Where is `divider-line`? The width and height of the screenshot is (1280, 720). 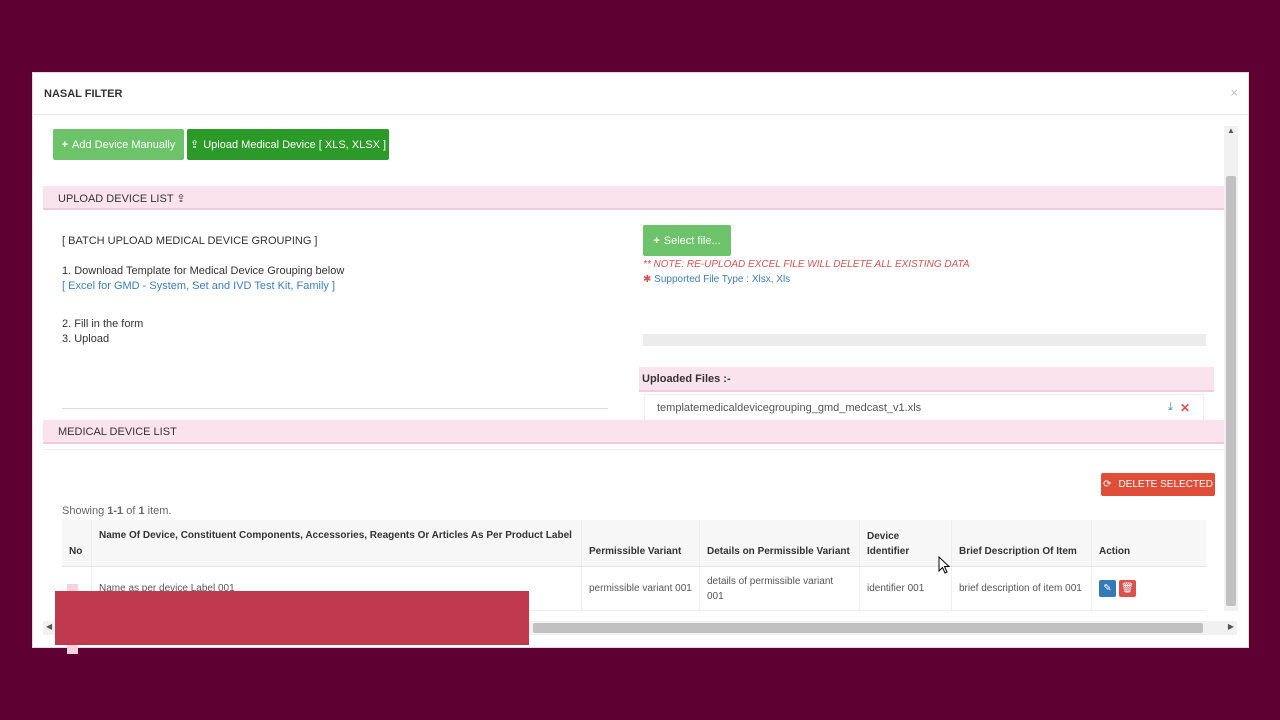 divider-line is located at coordinates (335, 408).